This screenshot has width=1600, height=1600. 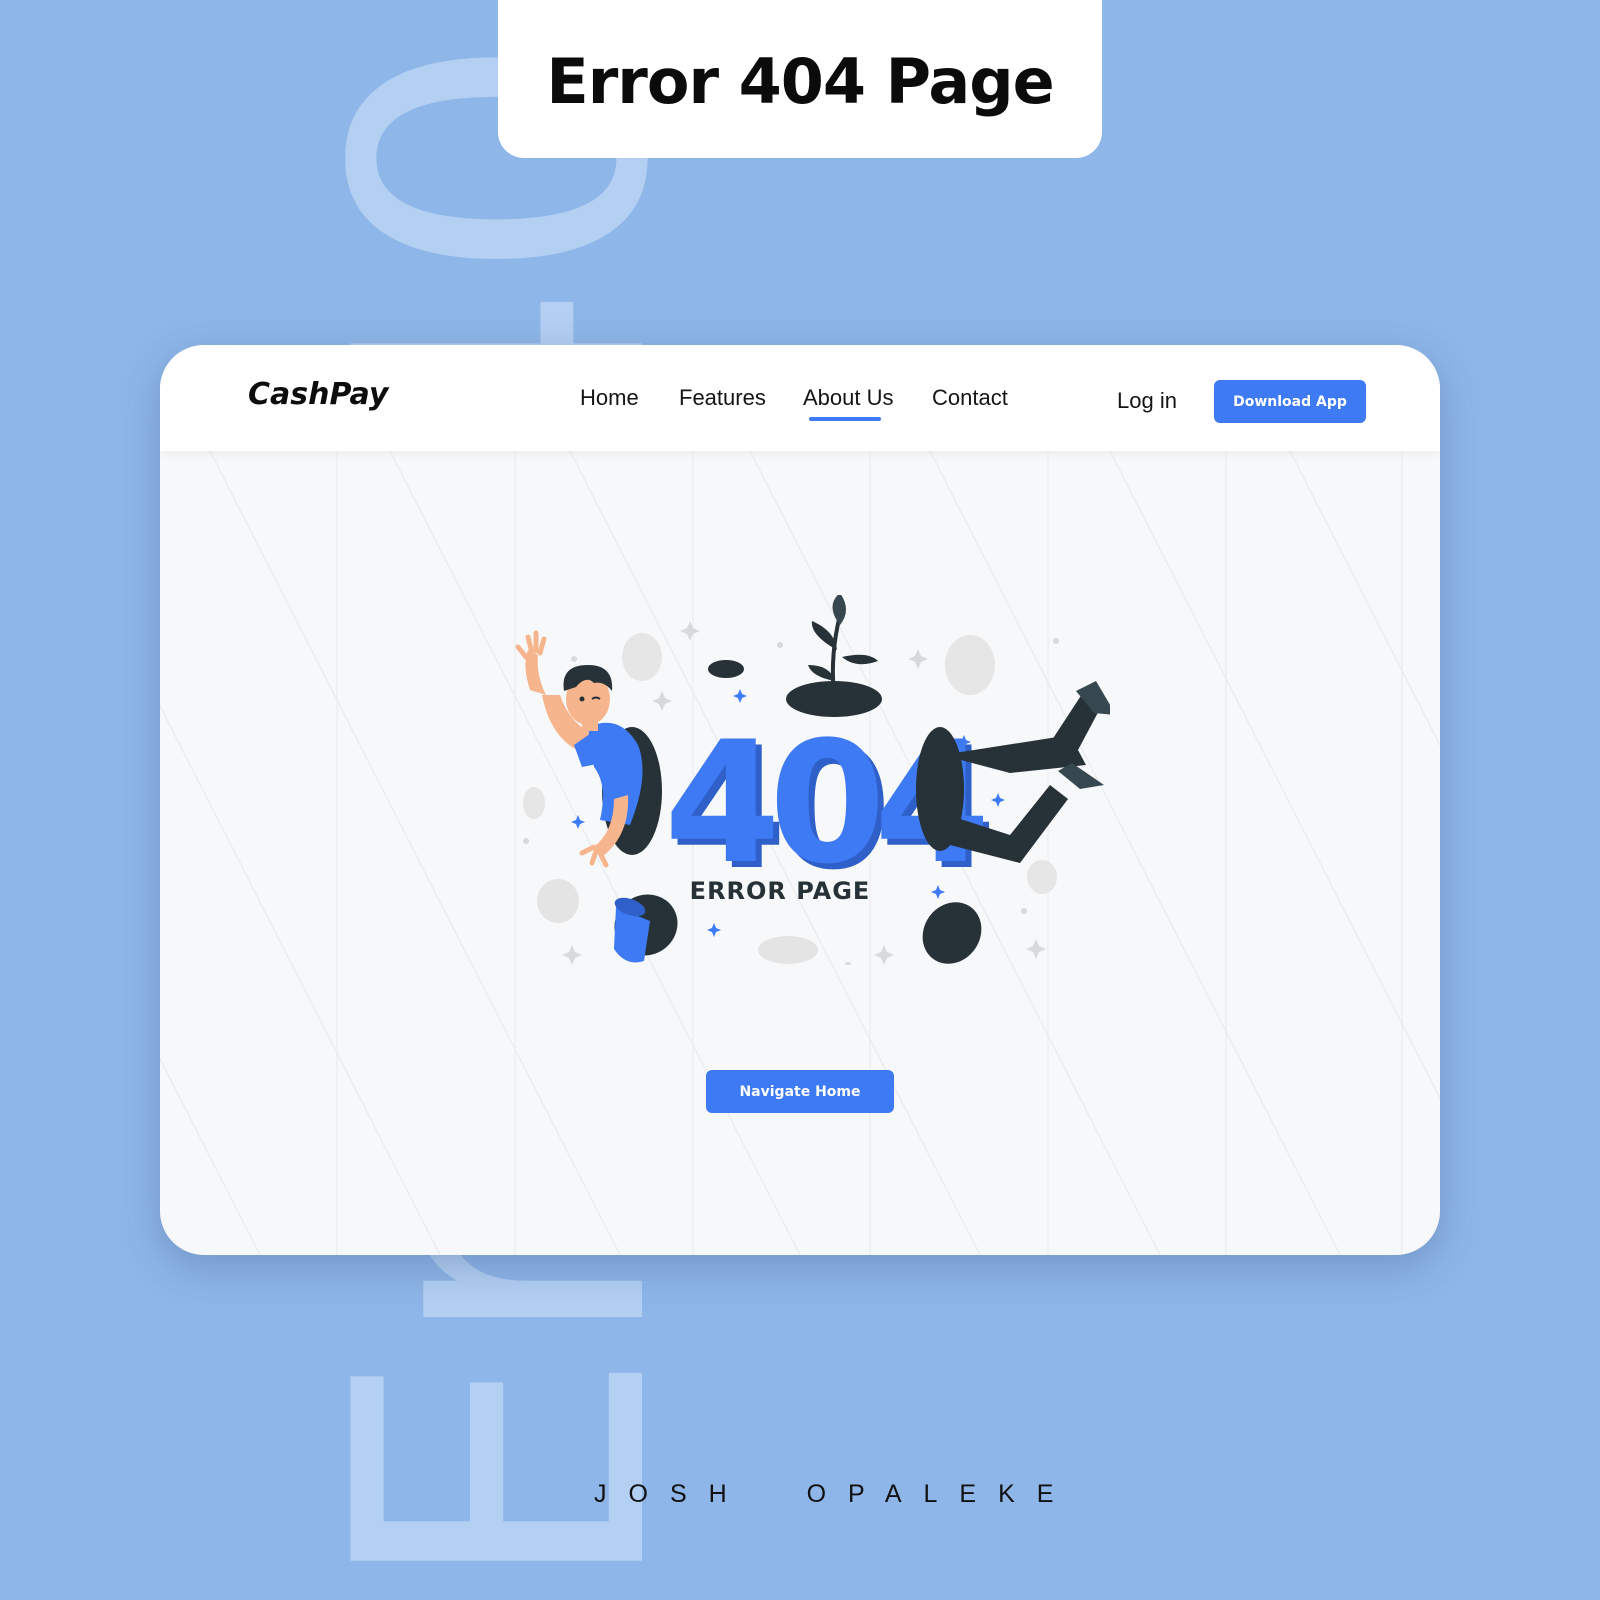 What do you see at coordinates (845, 419) in the screenshot?
I see `active-nav-underline` at bounding box center [845, 419].